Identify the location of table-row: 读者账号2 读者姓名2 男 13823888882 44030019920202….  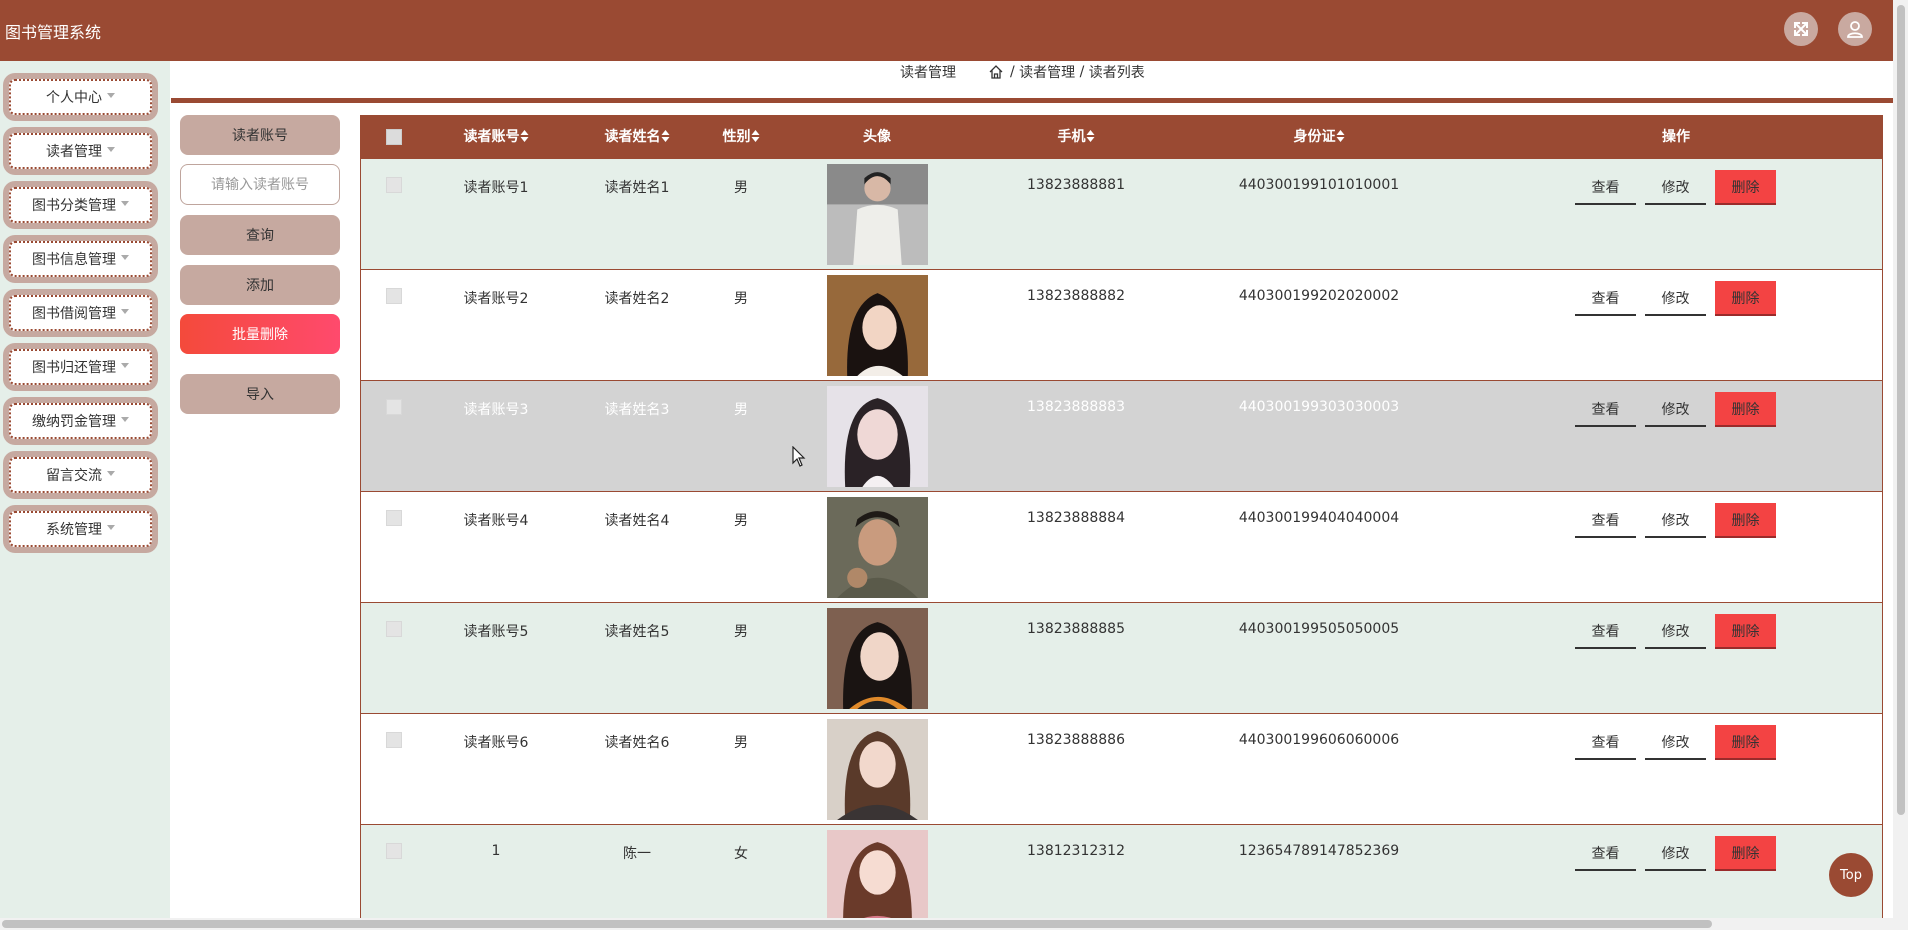
(1121, 325).